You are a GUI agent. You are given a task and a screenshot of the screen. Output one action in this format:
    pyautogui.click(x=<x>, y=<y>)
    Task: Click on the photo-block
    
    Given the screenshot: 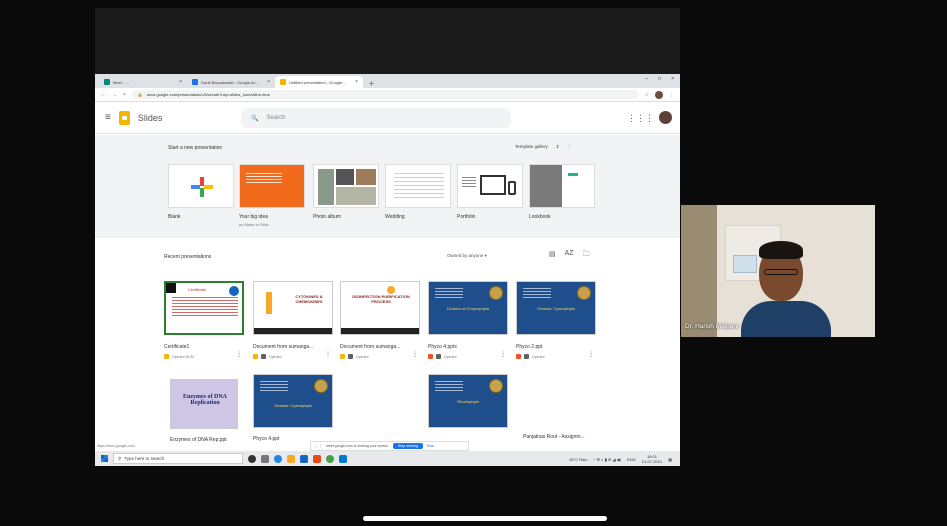 What is the action you would take?
    pyautogui.click(x=345, y=177)
    